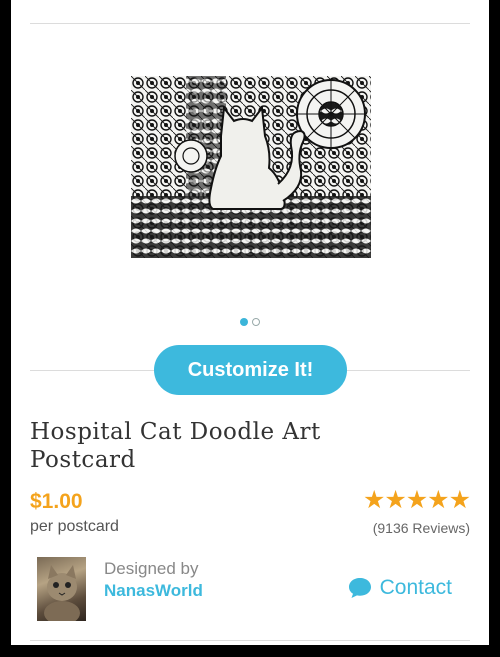 The image size is (500, 657). What do you see at coordinates (421, 528) in the screenshot?
I see `review-count: (9136 Reviews)` at bounding box center [421, 528].